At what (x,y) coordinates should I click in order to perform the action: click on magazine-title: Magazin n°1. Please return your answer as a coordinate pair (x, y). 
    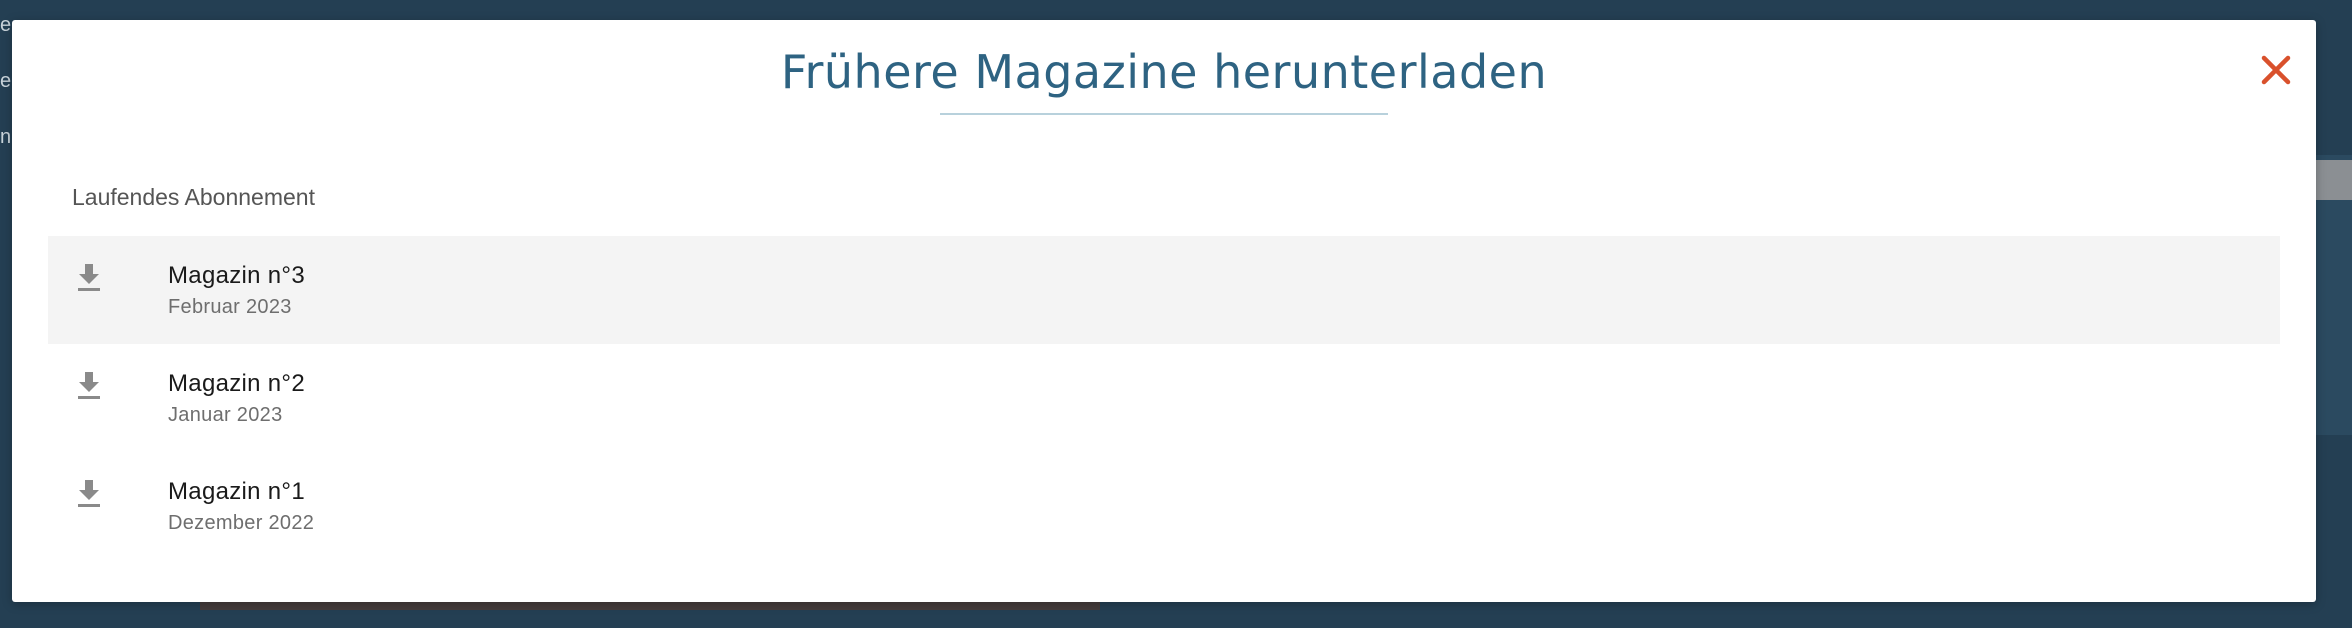
    Looking at the image, I should click on (236, 492).